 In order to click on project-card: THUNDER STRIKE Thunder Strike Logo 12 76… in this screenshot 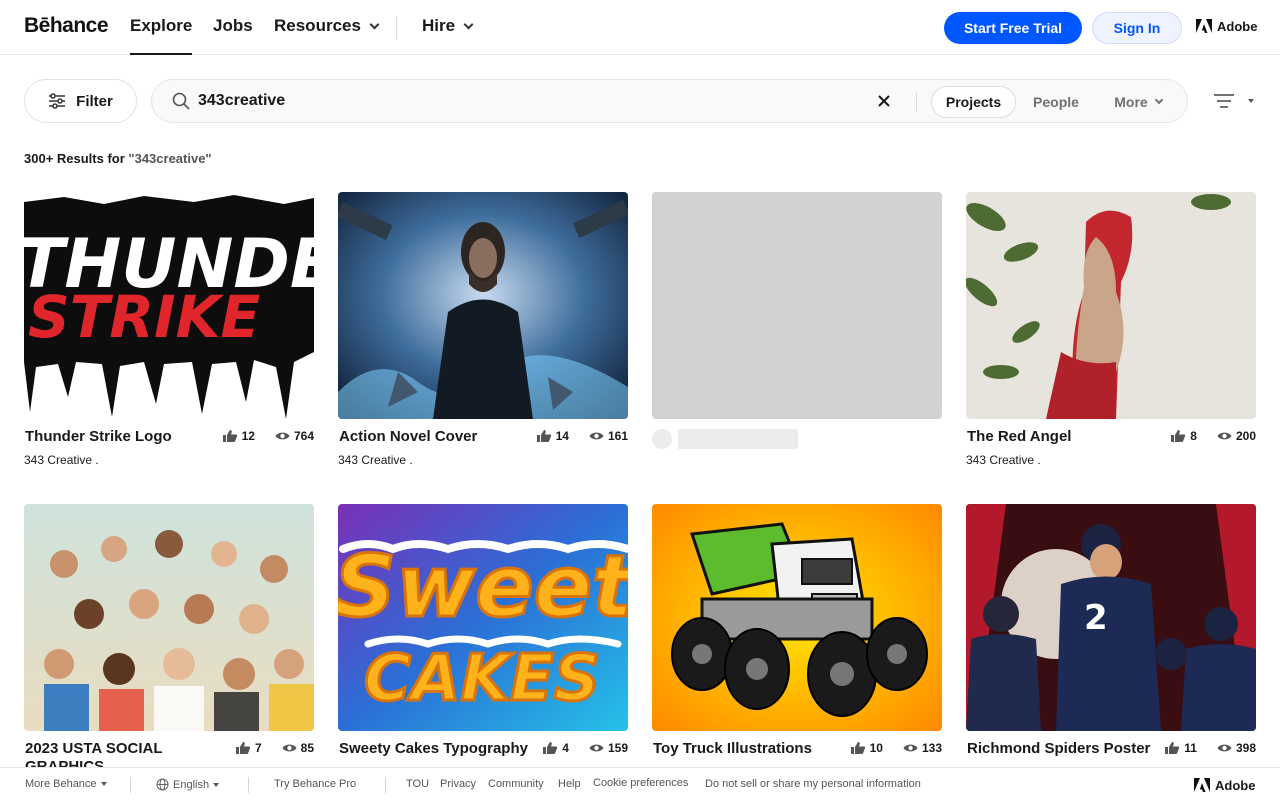, I will do `click(169, 329)`.